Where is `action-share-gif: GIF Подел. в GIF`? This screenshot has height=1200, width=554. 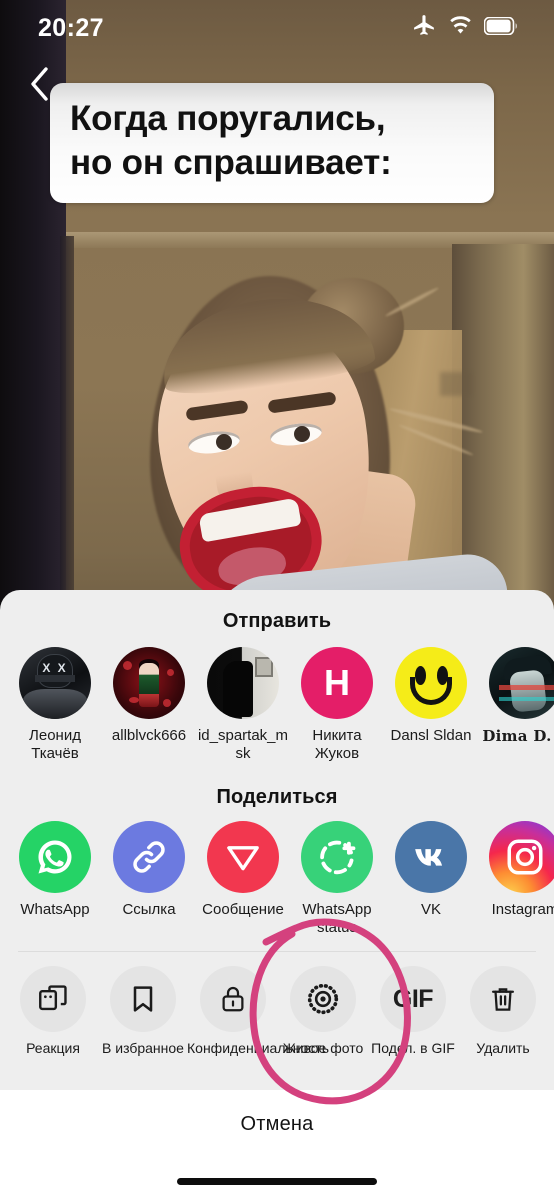
action-share-gif: GIF Подел. в GIF is located at coordinates (413, 1011).